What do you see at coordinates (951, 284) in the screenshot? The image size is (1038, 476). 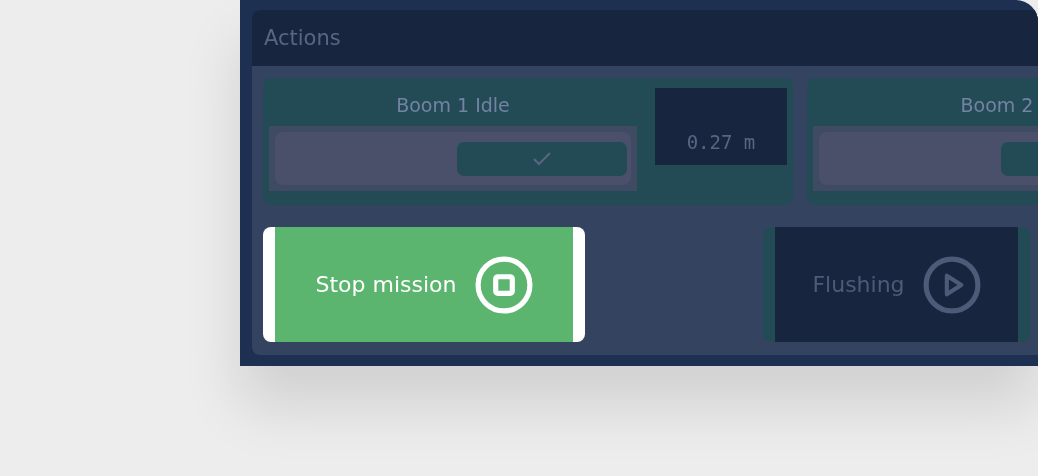 I see `play-icon` at bounding box center [951, 284].